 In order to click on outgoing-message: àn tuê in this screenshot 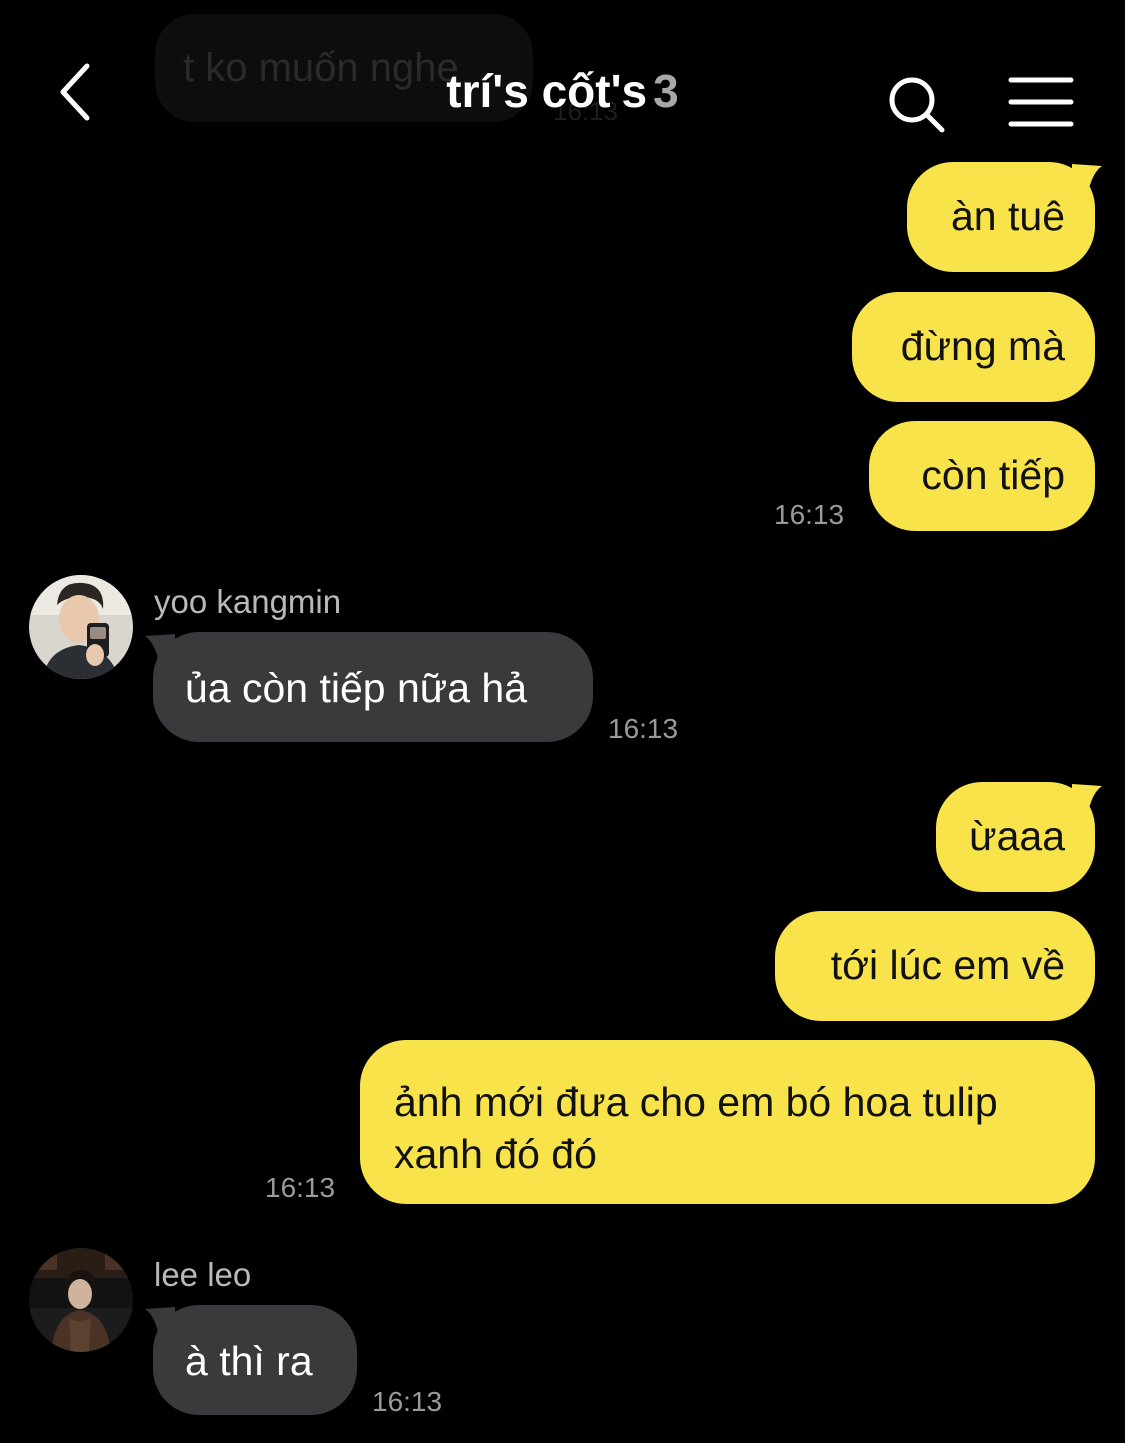, I will do `click(1001, 217)`.